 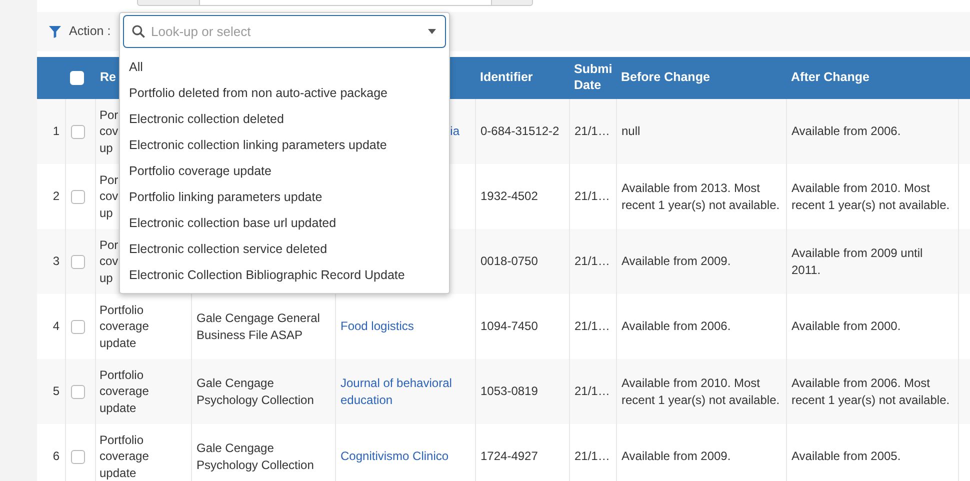 What do you see at coordinates (455, 131) in the screenshot?
I see `title-link: ia` at bounding box center [455, 131].